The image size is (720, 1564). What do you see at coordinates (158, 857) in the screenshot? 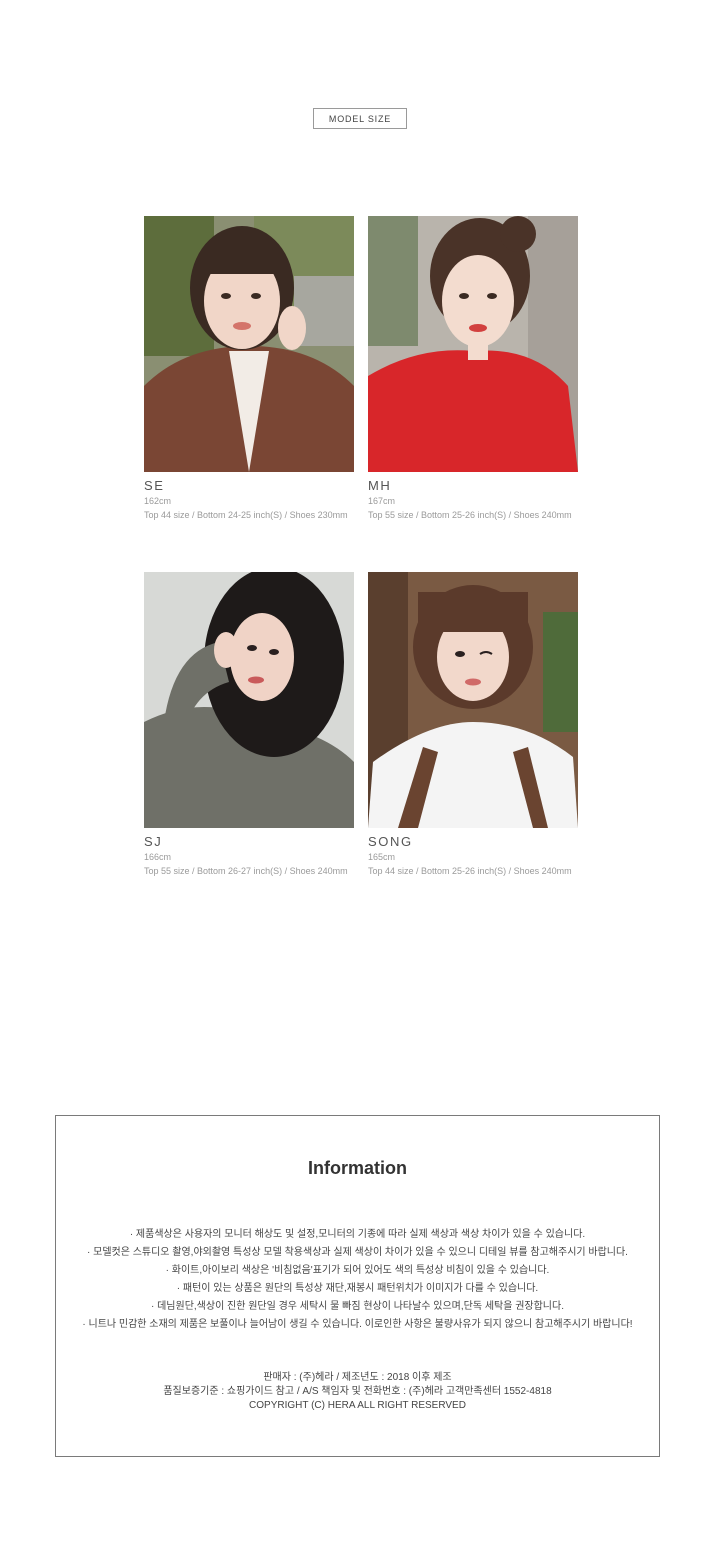
I see `model-height: 166cm` at bounding box center [158, 857].